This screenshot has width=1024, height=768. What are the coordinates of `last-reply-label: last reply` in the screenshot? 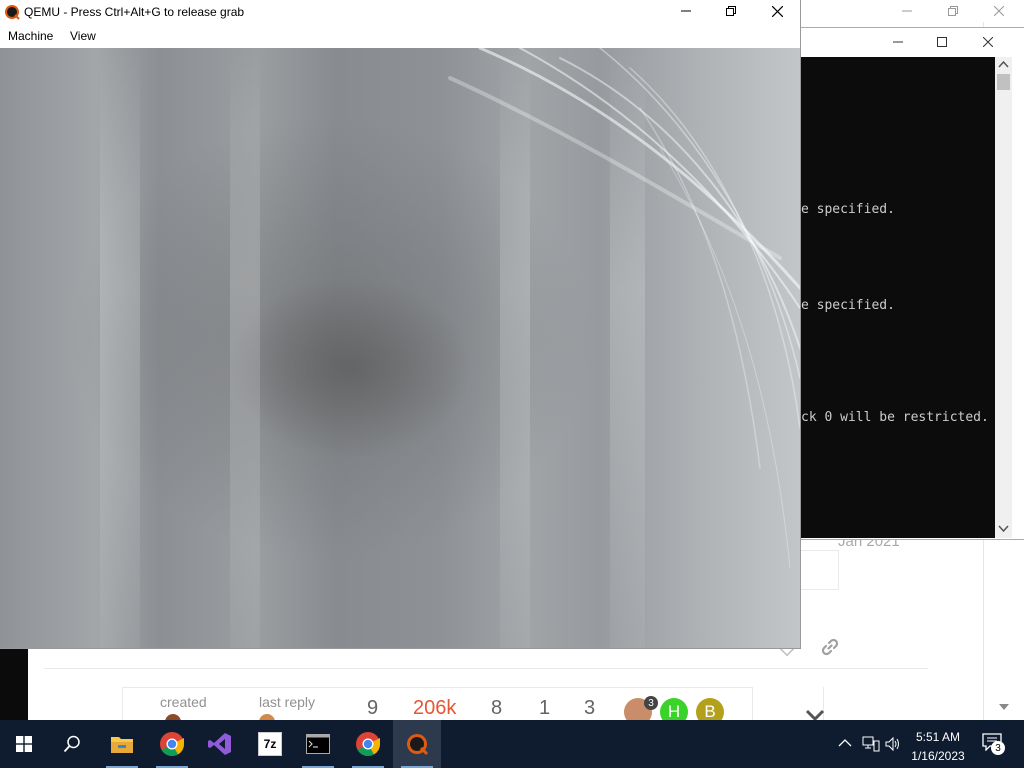 It's located at (287, 702).